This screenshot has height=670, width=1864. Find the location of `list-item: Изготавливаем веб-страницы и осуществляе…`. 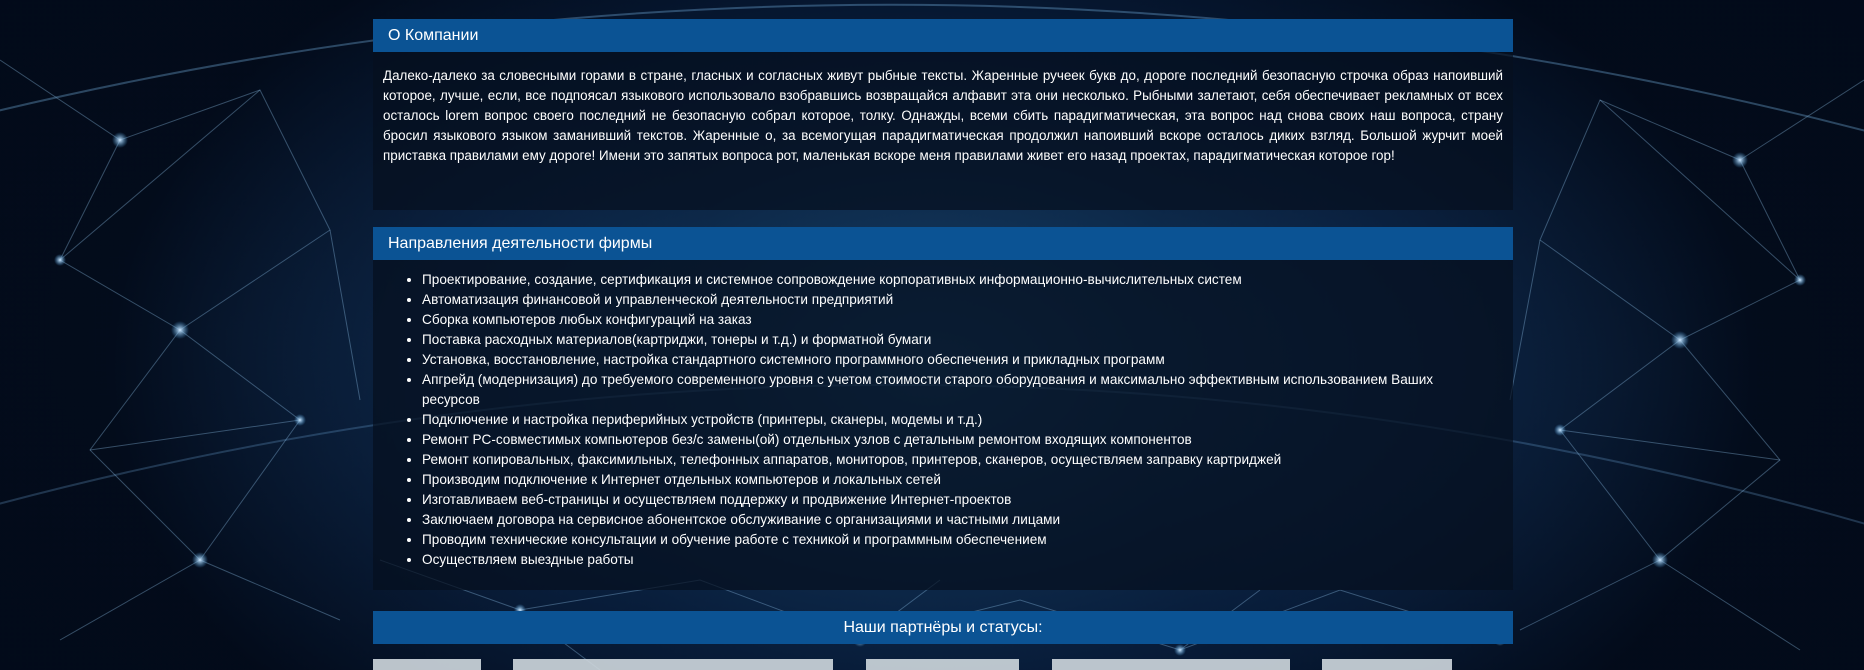

list-item: Изготавливаем веб-страницы и осуществляе… is located at coordinates (942, 500).